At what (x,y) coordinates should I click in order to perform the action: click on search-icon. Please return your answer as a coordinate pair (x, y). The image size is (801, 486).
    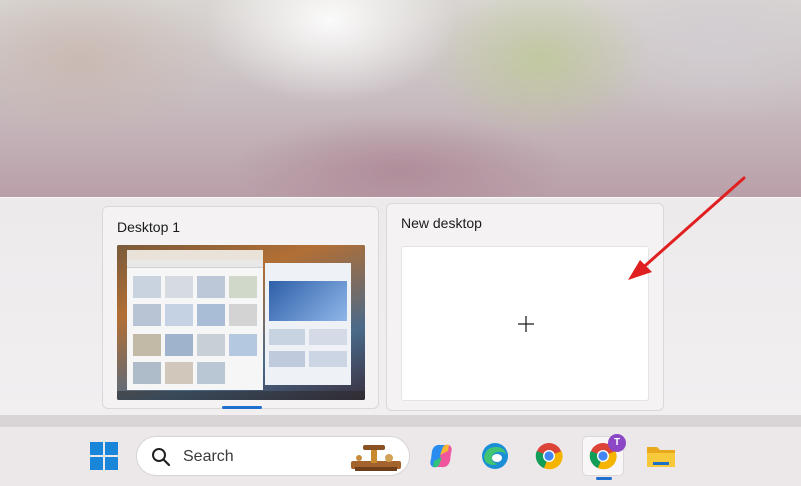
    Looking at the image, I should click on (161, 457).